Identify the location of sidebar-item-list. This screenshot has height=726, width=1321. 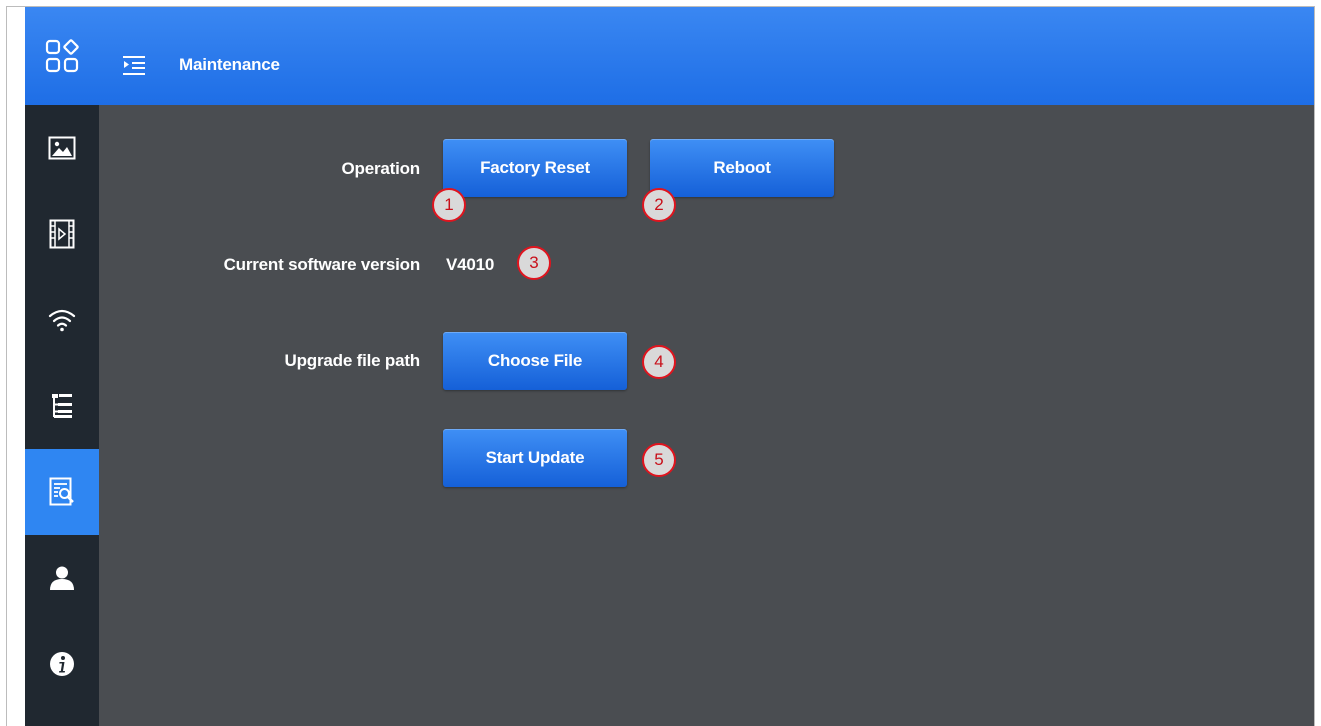
(62, 406).